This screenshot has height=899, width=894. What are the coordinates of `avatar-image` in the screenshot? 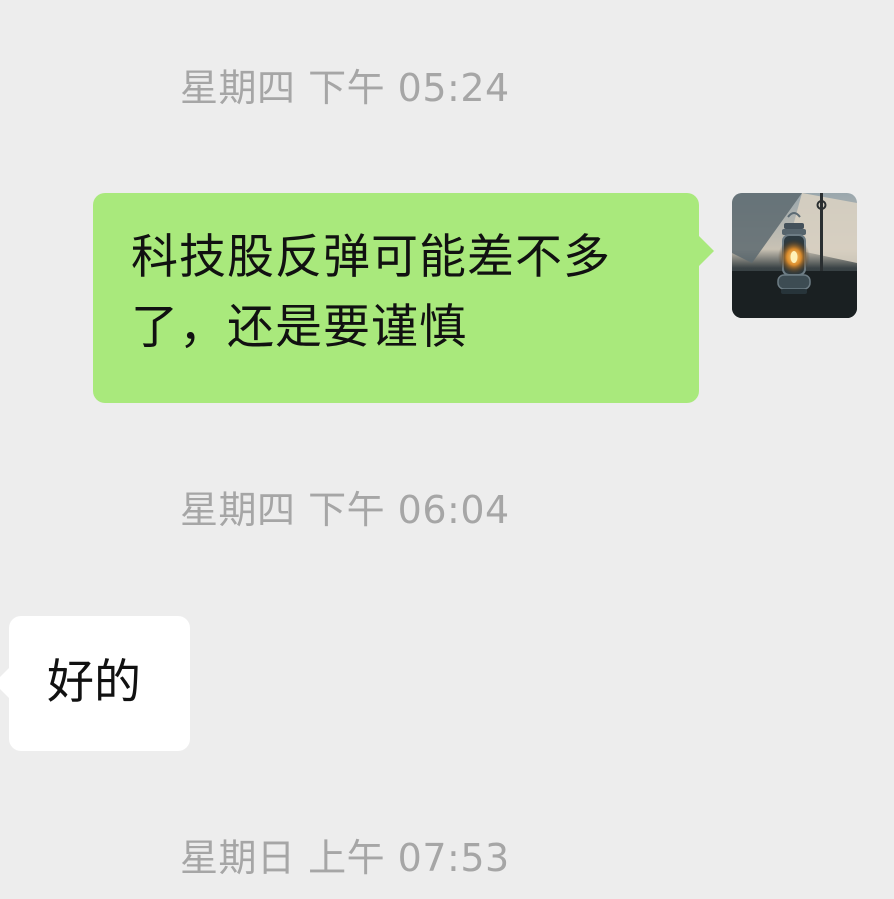 It's located at (794, 255).